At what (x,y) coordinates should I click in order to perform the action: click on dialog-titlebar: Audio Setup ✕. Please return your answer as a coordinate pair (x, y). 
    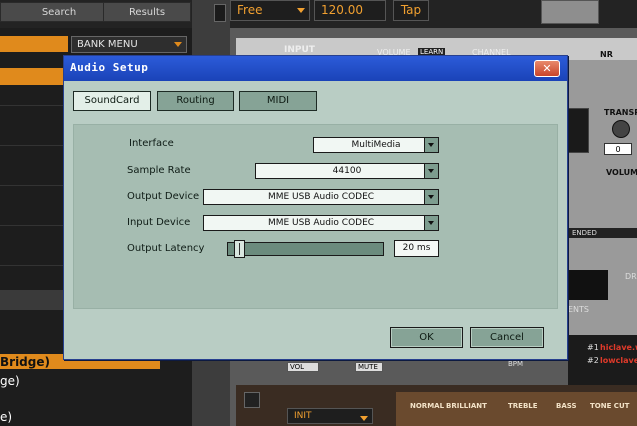
    Looking at the image, I should click on (315, 68).